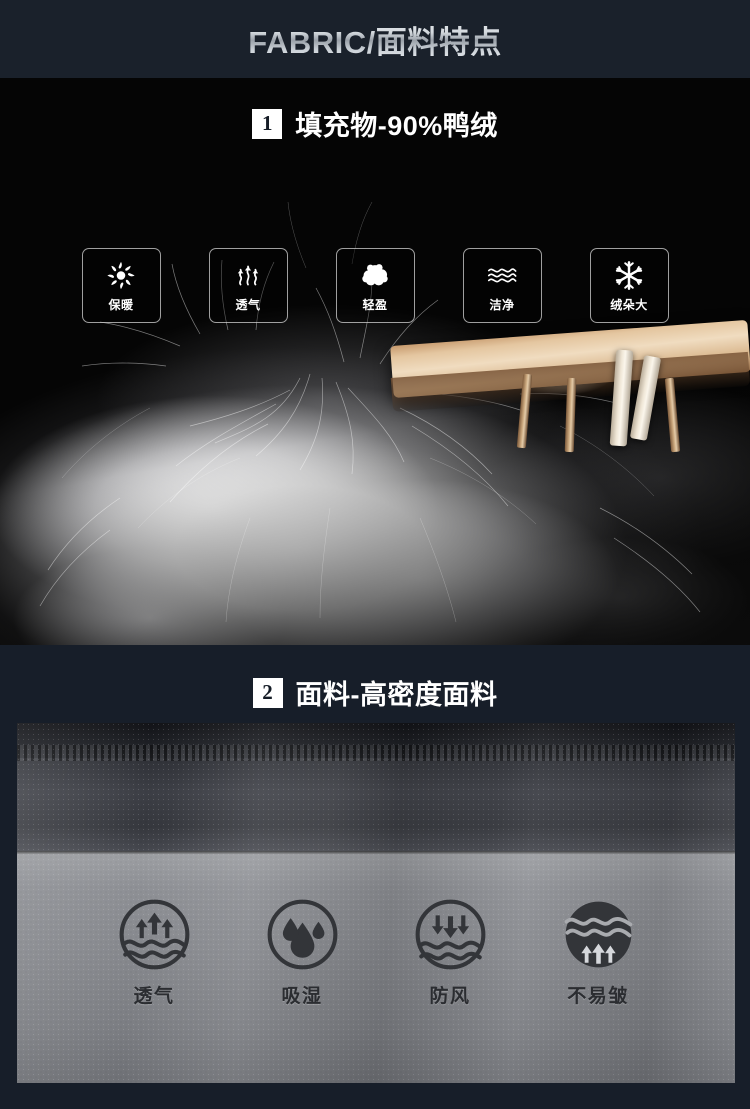 Image resolution: width=750 pixels, height=1109 pixels. What do you see at coordinates (121, 275) in the screenshot?
I see `sun-icon` at bounding box center [121, 275].